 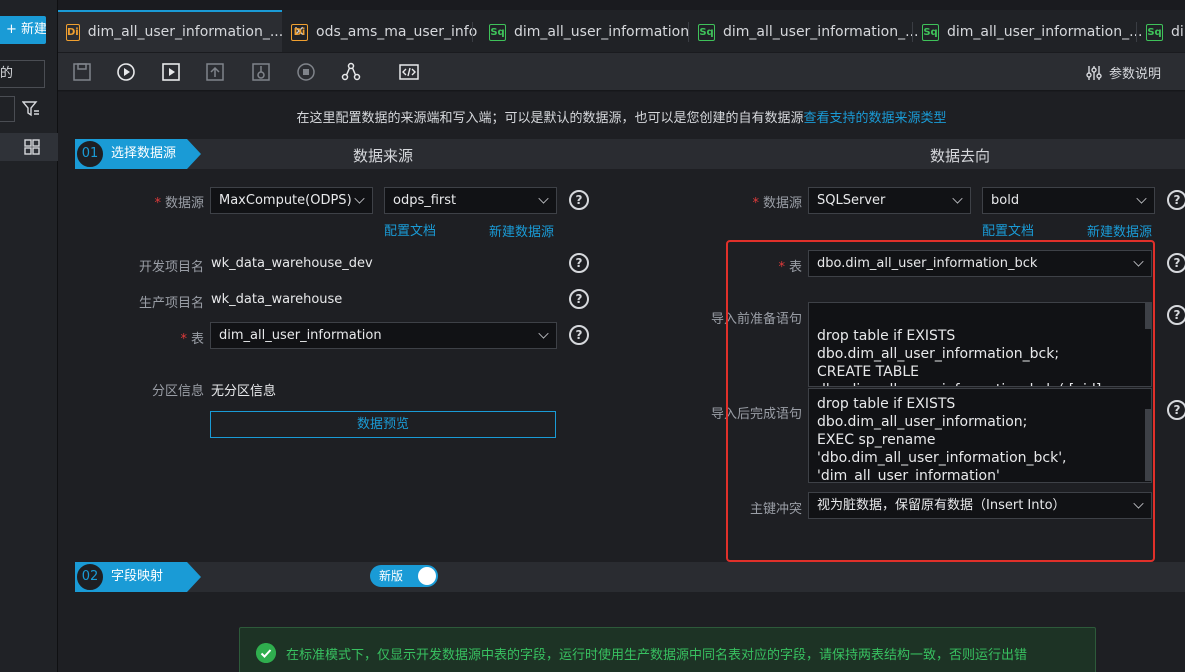 I want to click on filter-icon, so click(x=31, y=109).